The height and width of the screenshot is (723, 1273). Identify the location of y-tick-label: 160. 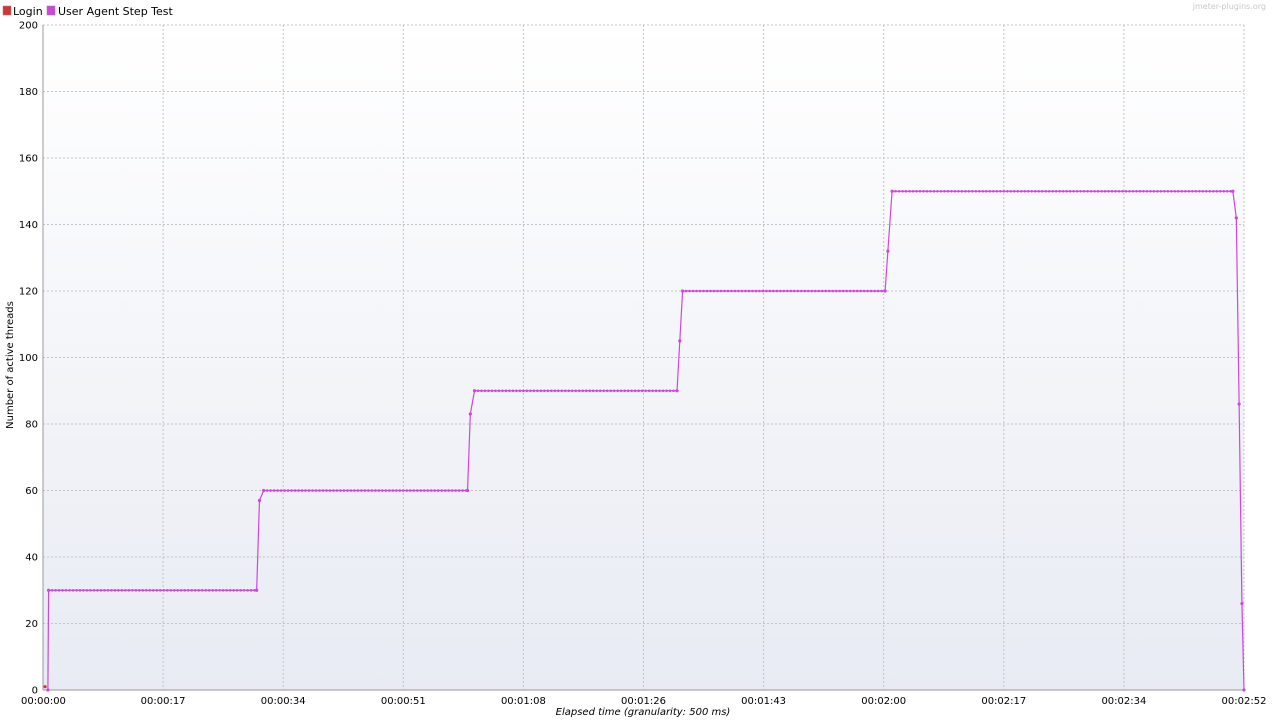
(28, 159).